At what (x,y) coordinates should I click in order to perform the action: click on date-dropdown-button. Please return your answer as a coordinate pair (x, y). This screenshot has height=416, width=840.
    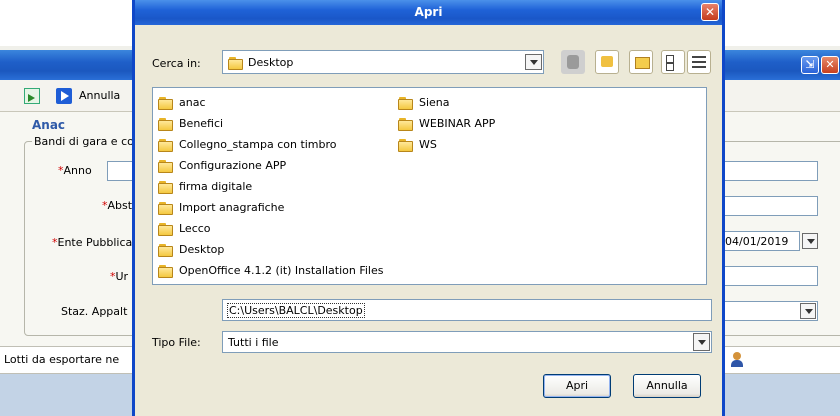
    Looking at the image, I should click on (810, 241).